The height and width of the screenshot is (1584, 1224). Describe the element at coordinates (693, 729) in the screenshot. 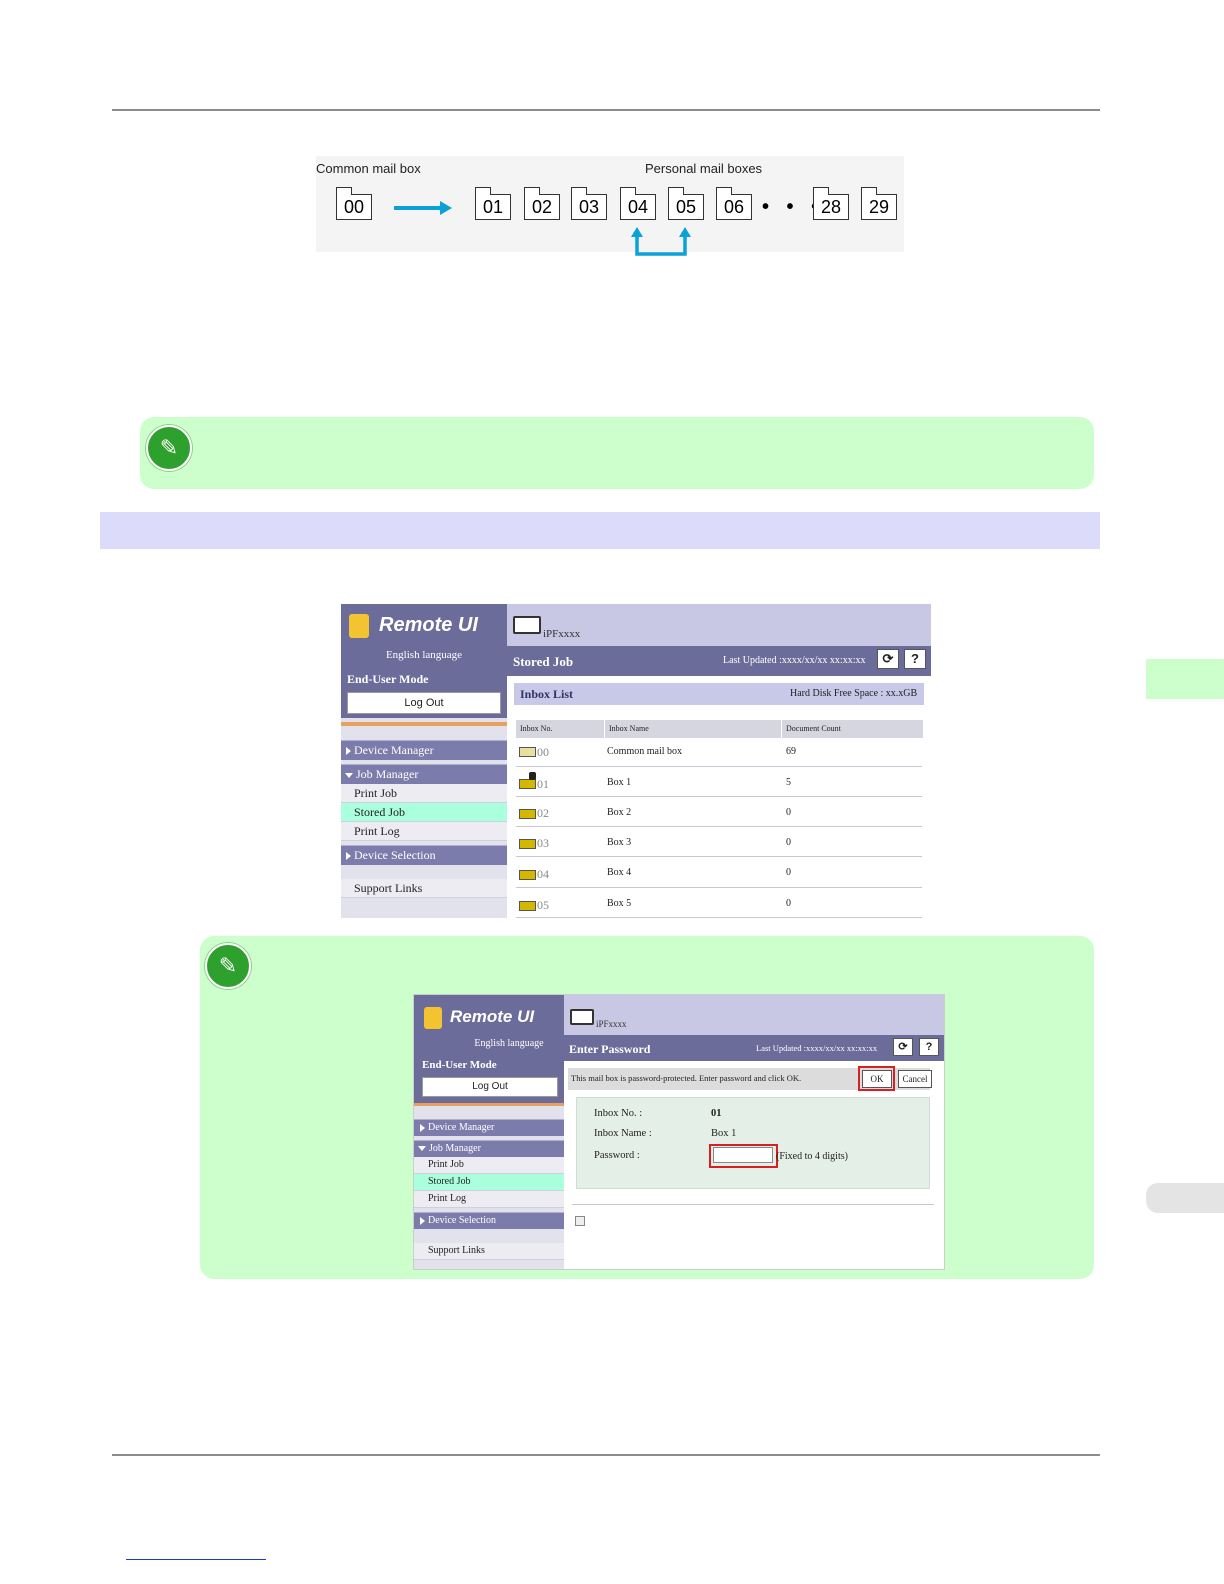

I see `col-inbox-name: Inbox Name` at that location.